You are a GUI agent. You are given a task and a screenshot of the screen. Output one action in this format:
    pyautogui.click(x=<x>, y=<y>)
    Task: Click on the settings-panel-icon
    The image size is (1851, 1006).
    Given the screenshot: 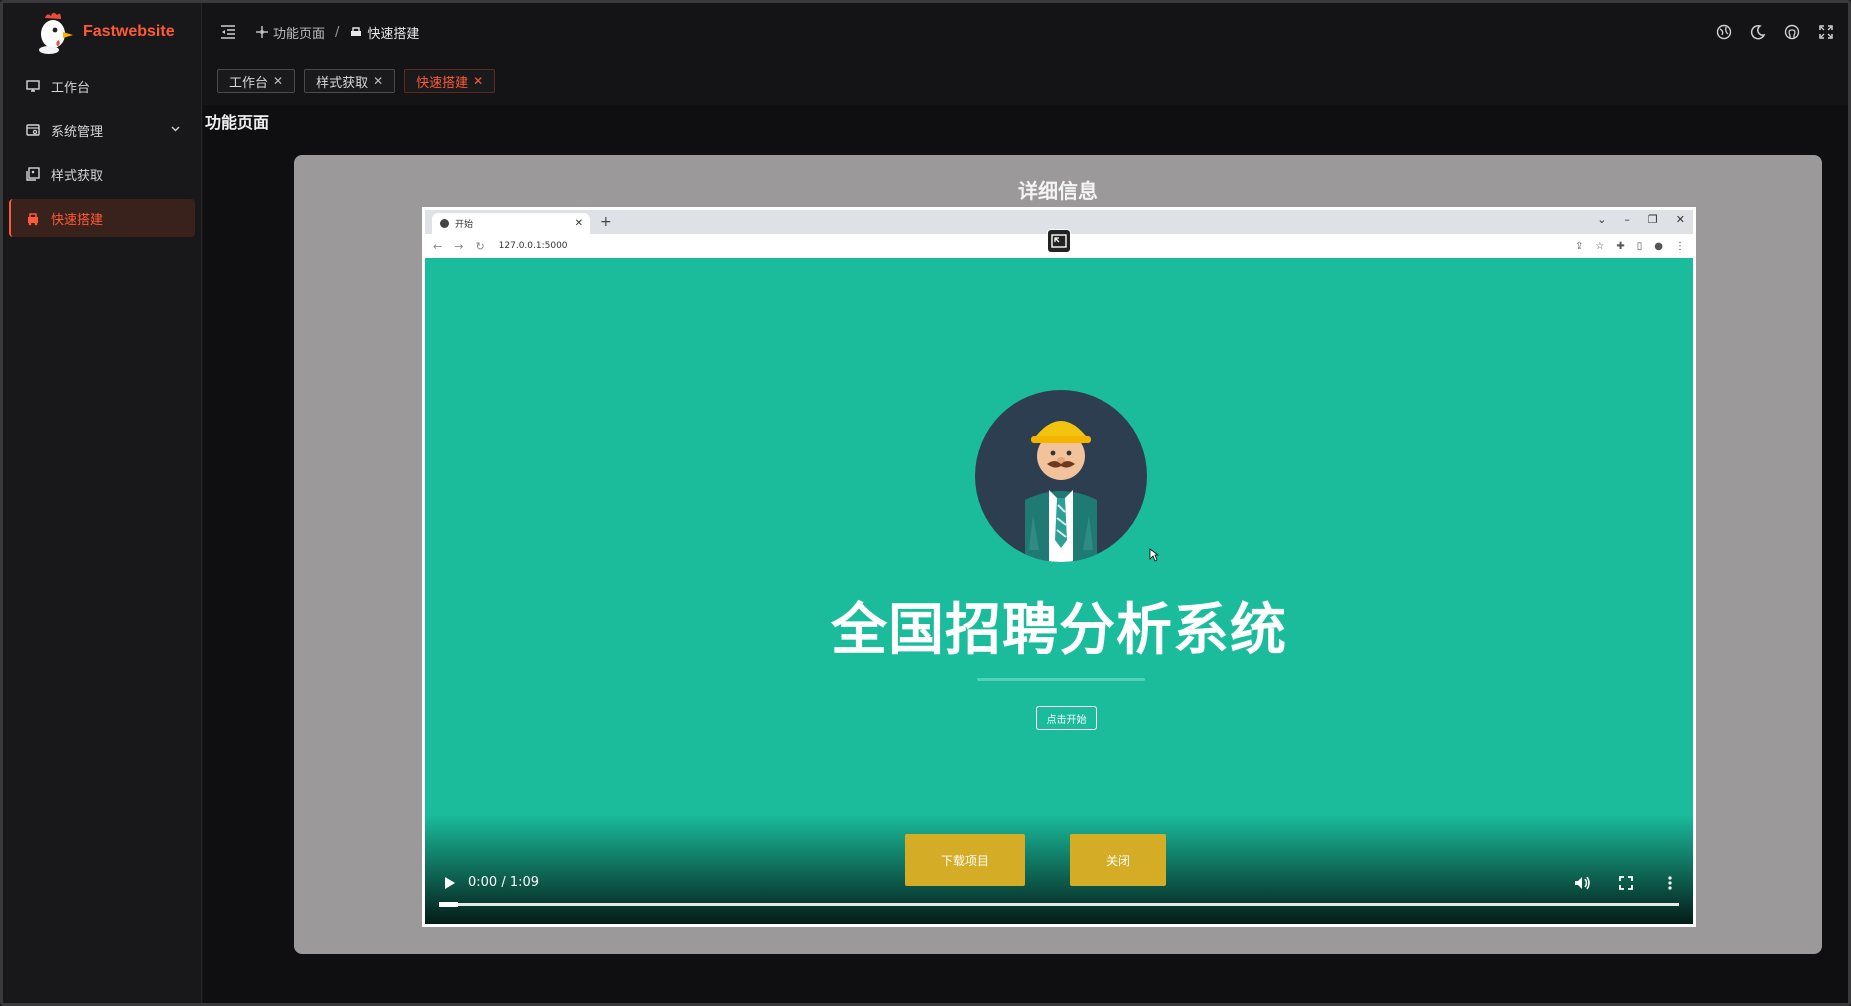 What is the action you would take?
    pyautogui.click(x=33, y=130)
    